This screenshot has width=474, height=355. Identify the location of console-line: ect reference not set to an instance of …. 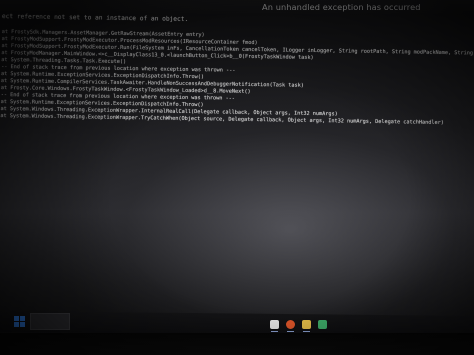
(95, 18).